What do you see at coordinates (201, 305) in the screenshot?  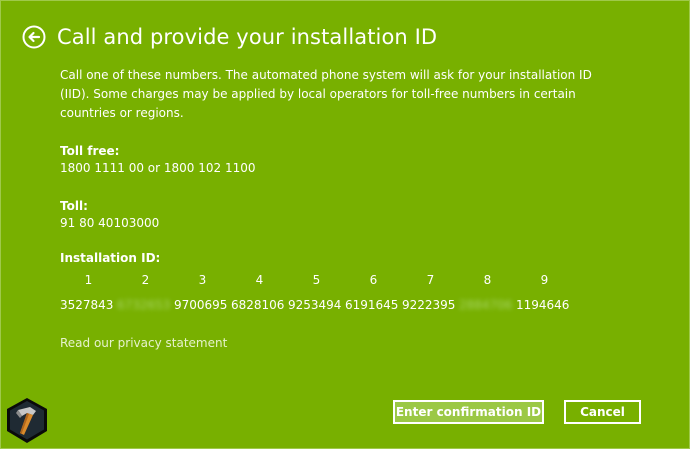 I see `id-group-value: 9700695` at bounding box center [201, 305].